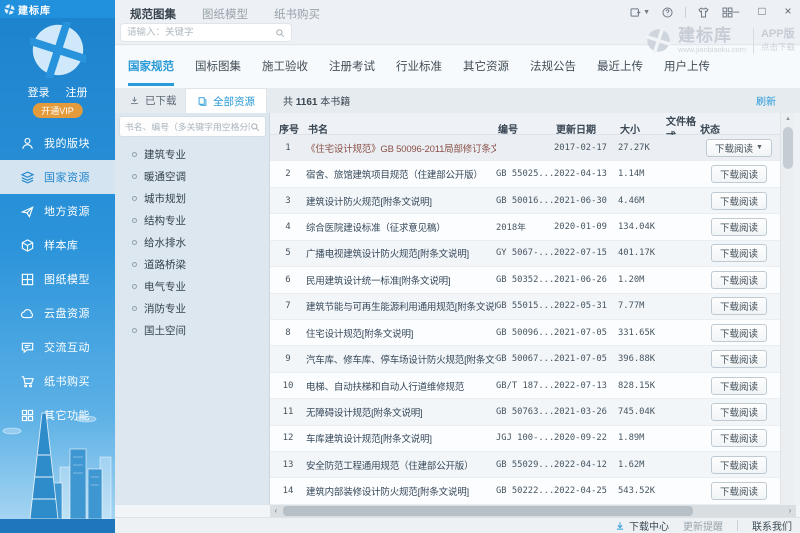  What do you see at coordinates (192, 220) in the screenshot?
I see `category-item: 结构专业` at bounding box center [192, 220].